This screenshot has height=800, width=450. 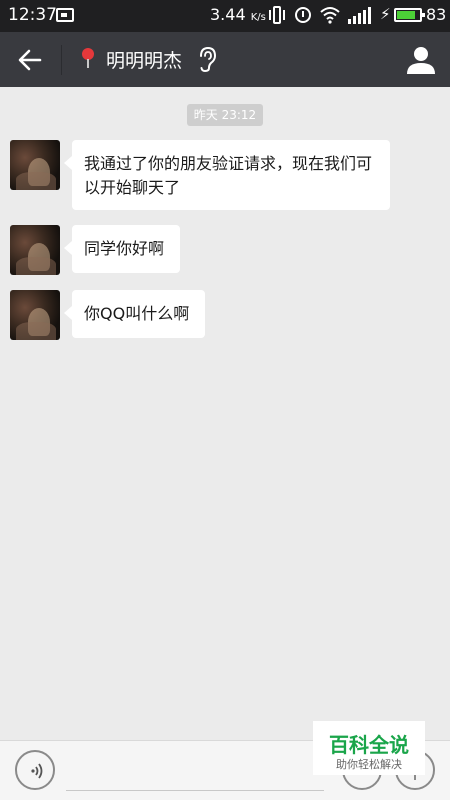 I want to click on message-row: 你QQ叫什么啊, so click(x=220, y=315).